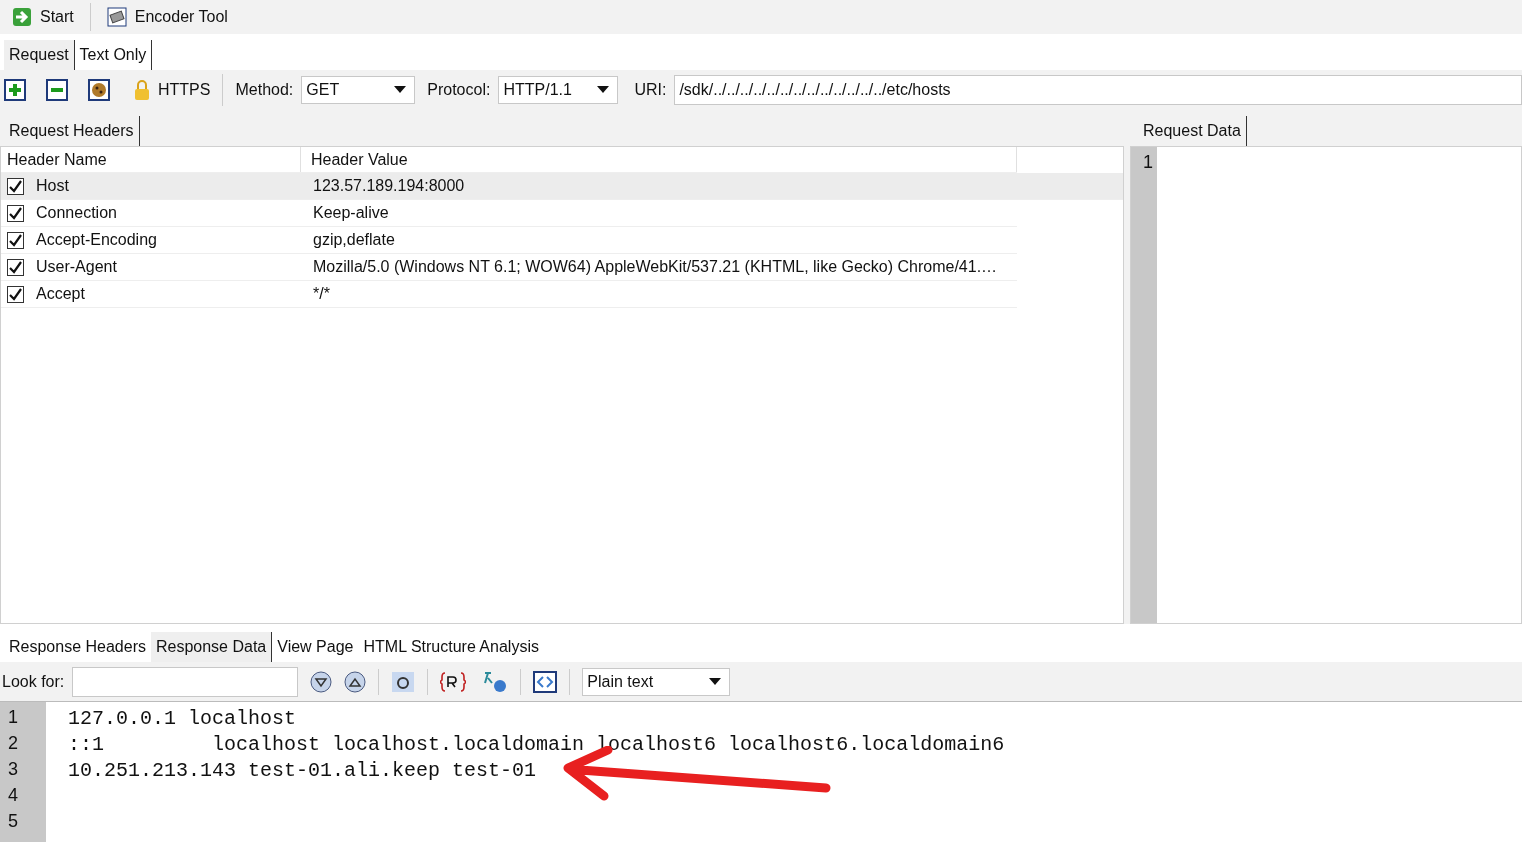  What do you see at coordinates (1098, 90) in the screenshot?
I see `uri-field: /sdk/../../../../../../../../../../../../../etc/hosts` at bounding box center [1098, 90].